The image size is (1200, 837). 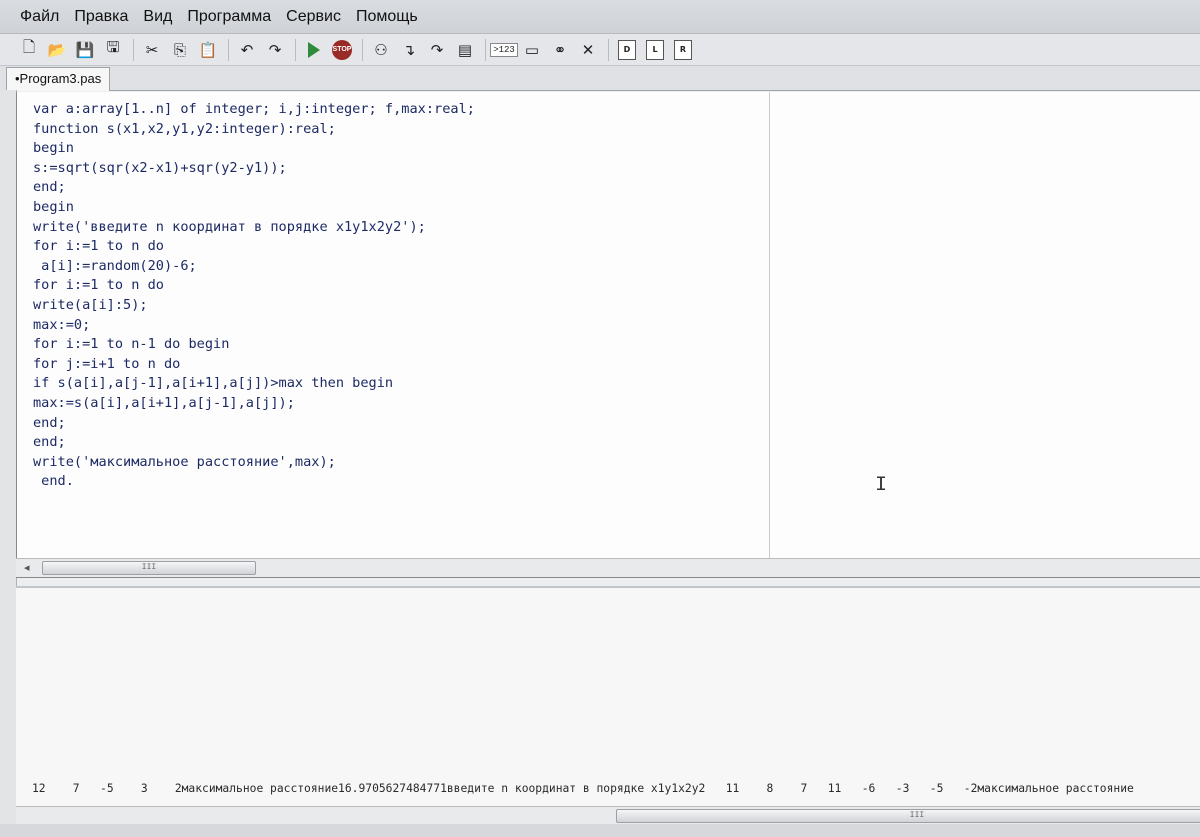 What do you see at coordinates (608, 815) in the screenshot?
I see `output-horizontal-scrollbar: III` at bounding box center [608, 815].